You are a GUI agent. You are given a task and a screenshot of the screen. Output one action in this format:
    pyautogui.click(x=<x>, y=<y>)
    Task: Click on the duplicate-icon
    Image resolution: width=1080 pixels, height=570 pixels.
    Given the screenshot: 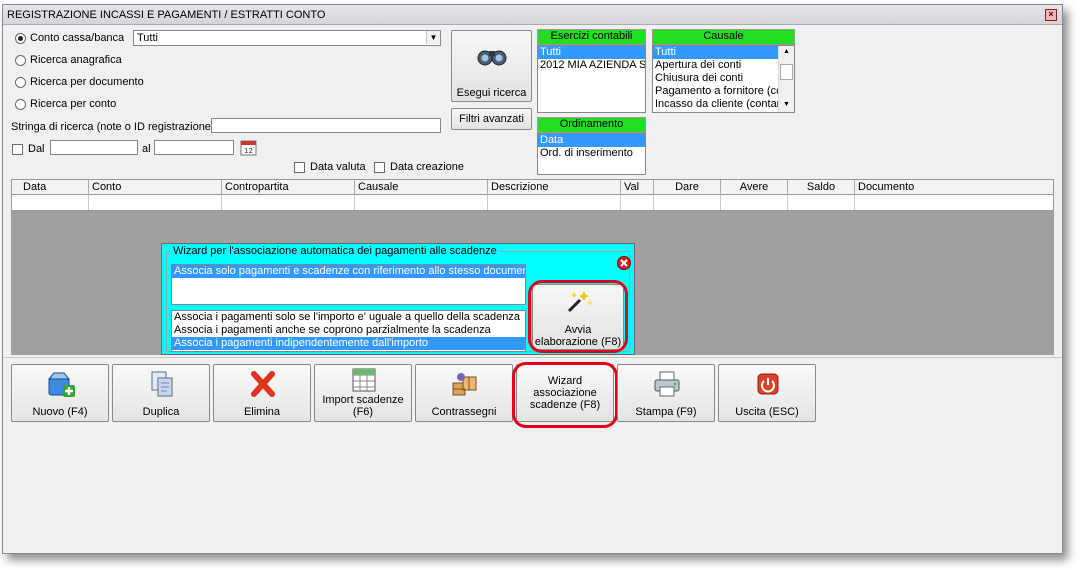 What is the action you would take?
    pyautogui.click(x=162, y=384)
    